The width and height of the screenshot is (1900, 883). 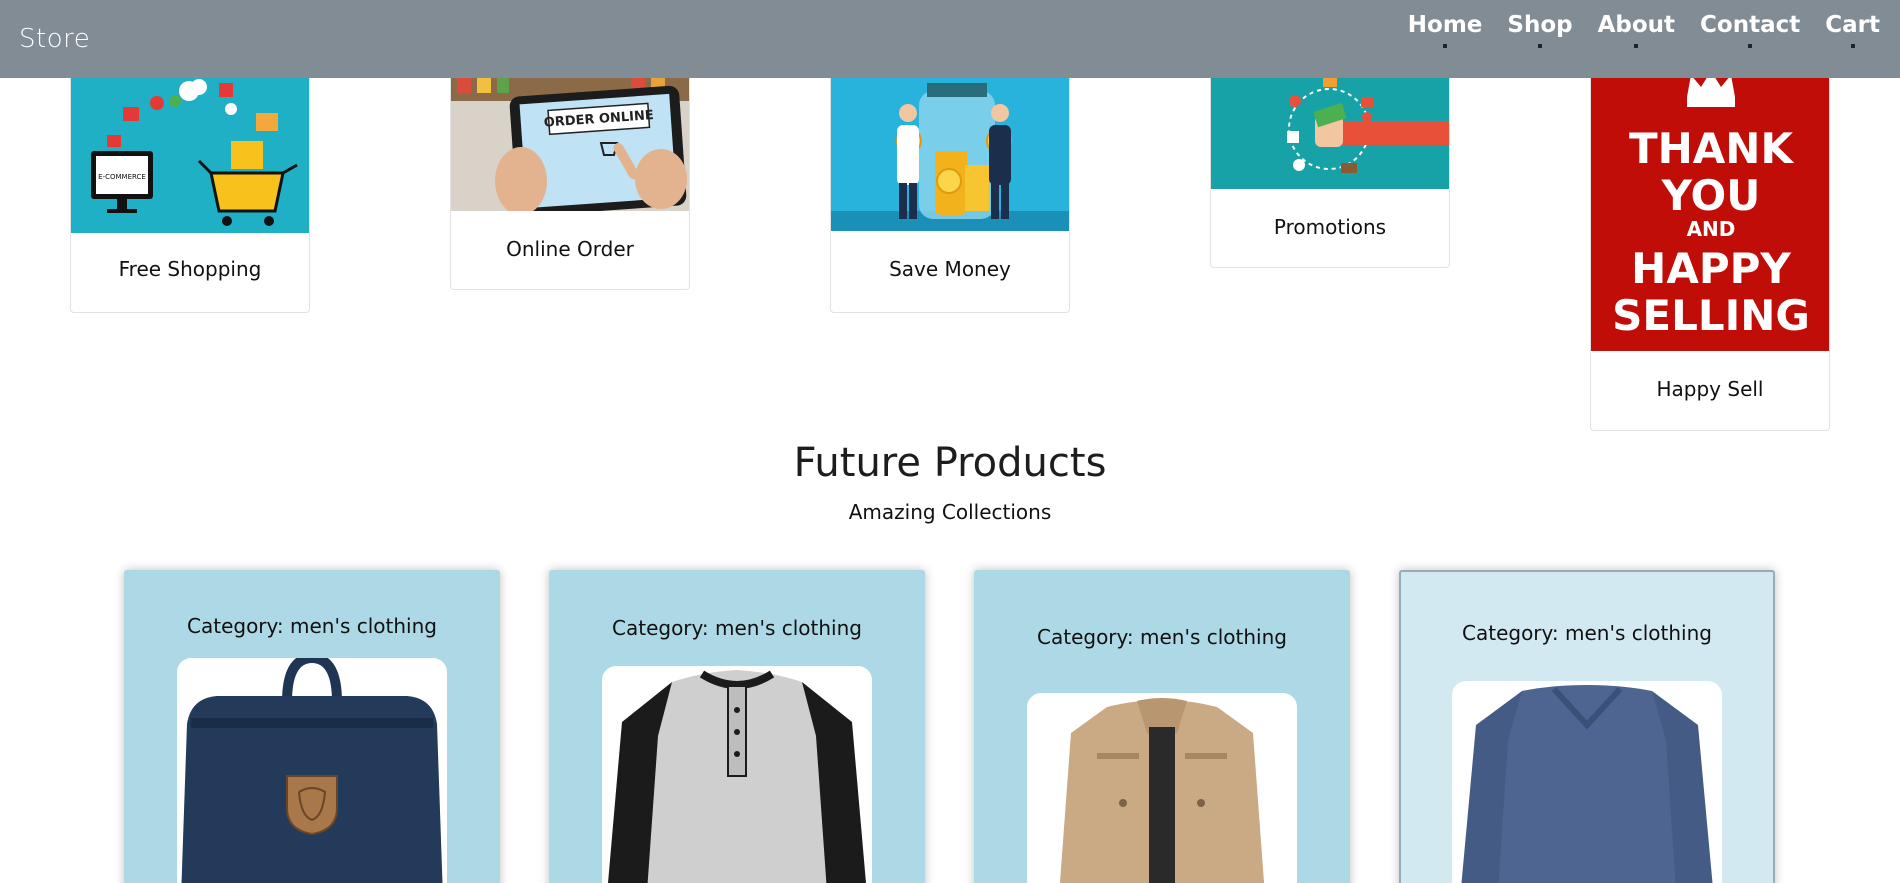 I want to click on feature-card-free-shopping: E-COMMERCE Free Shopping, so click(x=190, y=186).